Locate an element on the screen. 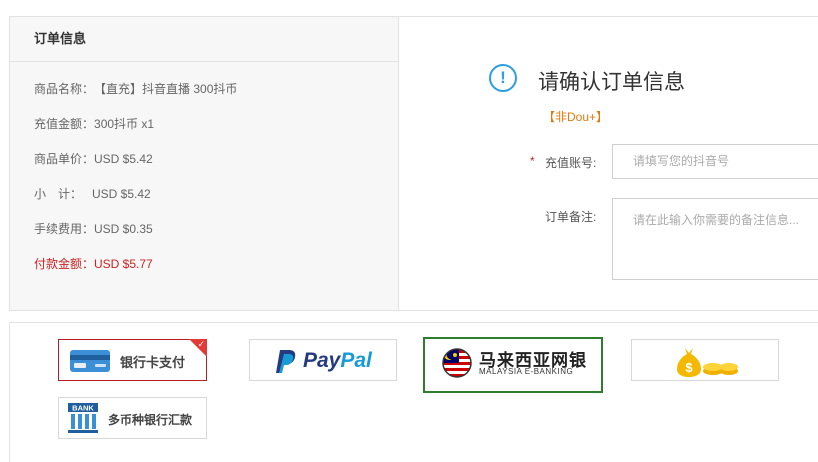  handling-fee-value: USD $0.35 is located at coordinates (123, 229).